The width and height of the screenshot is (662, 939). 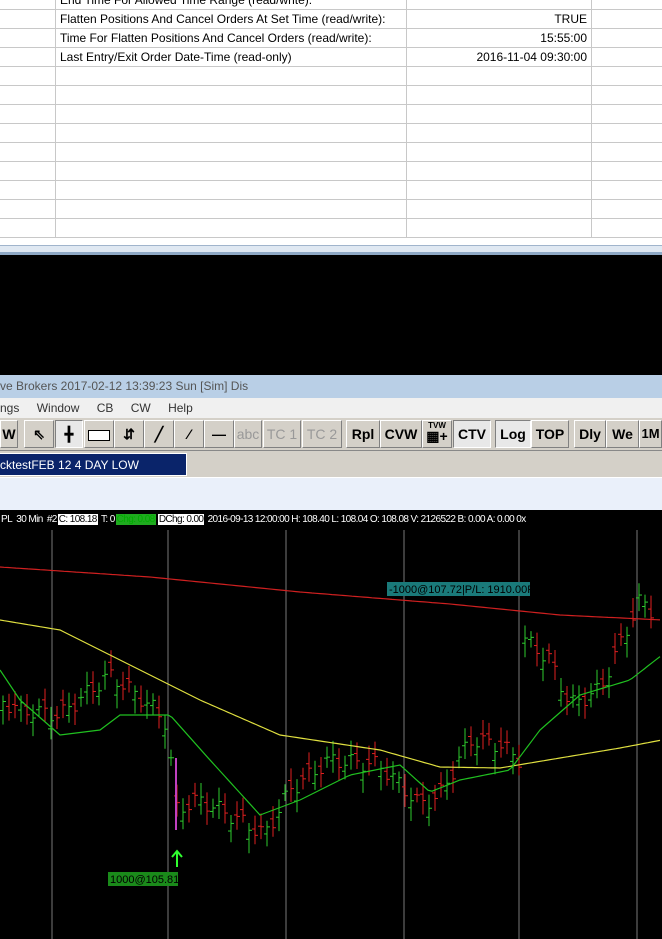 What do you see at coordinates (144, 880) in the screenshot?
I see `buy-order-label: 1000@105.81` at bounding box center [144, 880].